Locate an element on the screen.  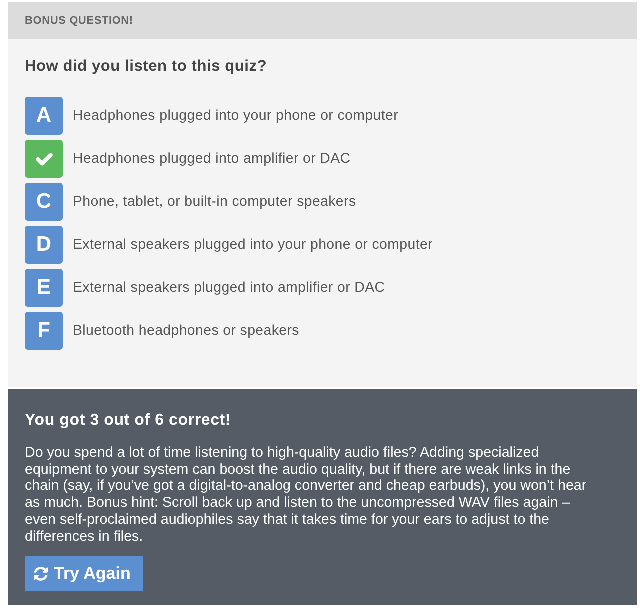
section-title: BONUS QUESTION! is located at coordinates (79, 20).